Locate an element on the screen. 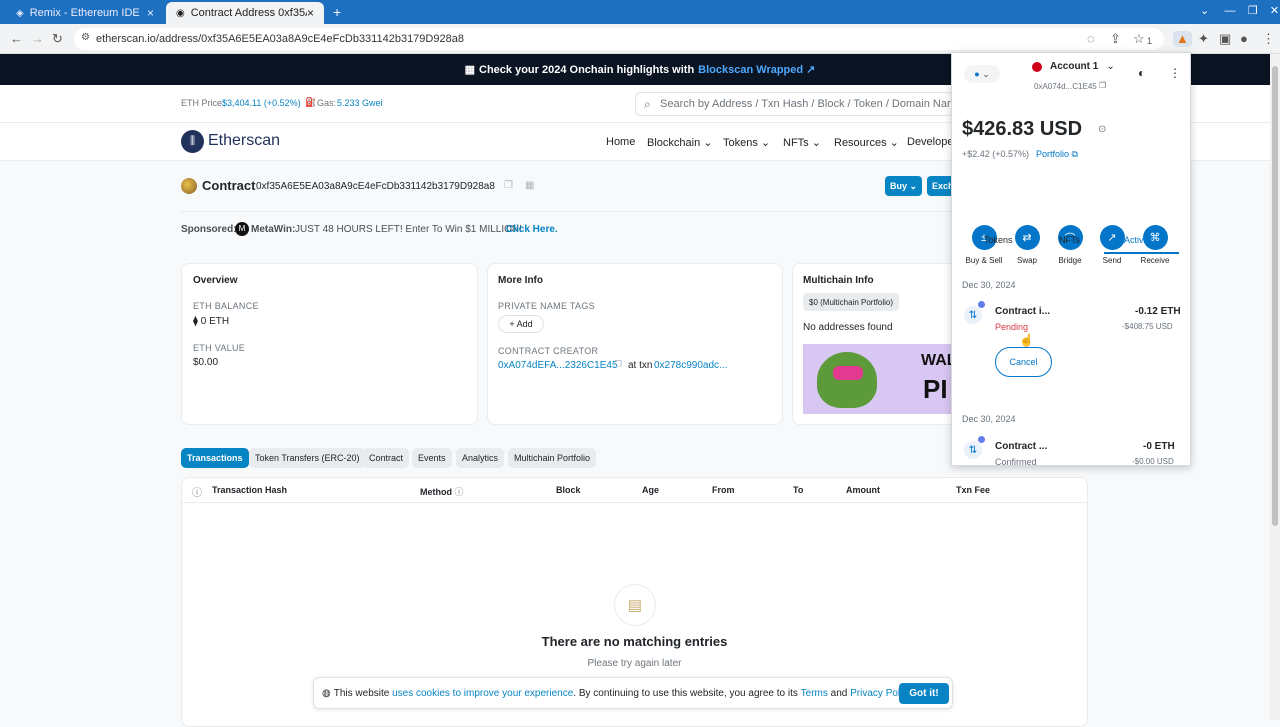 This screenshot has height=727, width=1280. help-icon: ⓘ is located at coordinates (197, 491).